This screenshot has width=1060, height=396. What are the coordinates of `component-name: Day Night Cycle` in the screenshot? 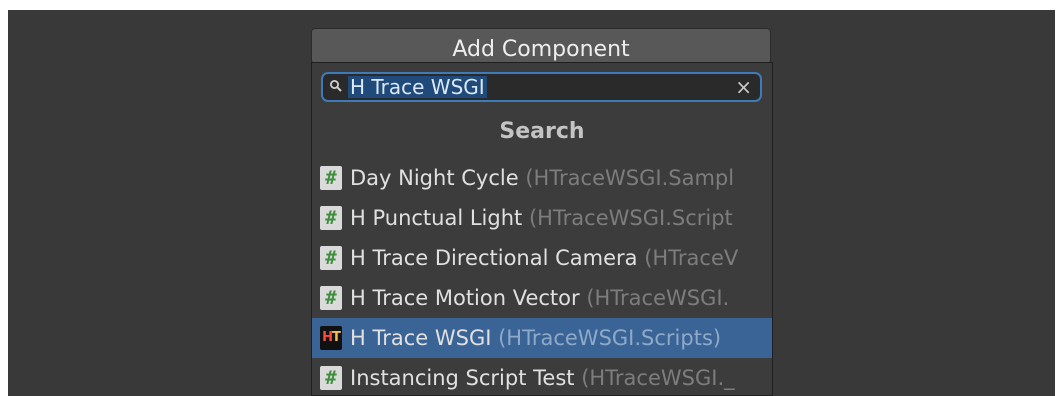 It's located at (434, 178).